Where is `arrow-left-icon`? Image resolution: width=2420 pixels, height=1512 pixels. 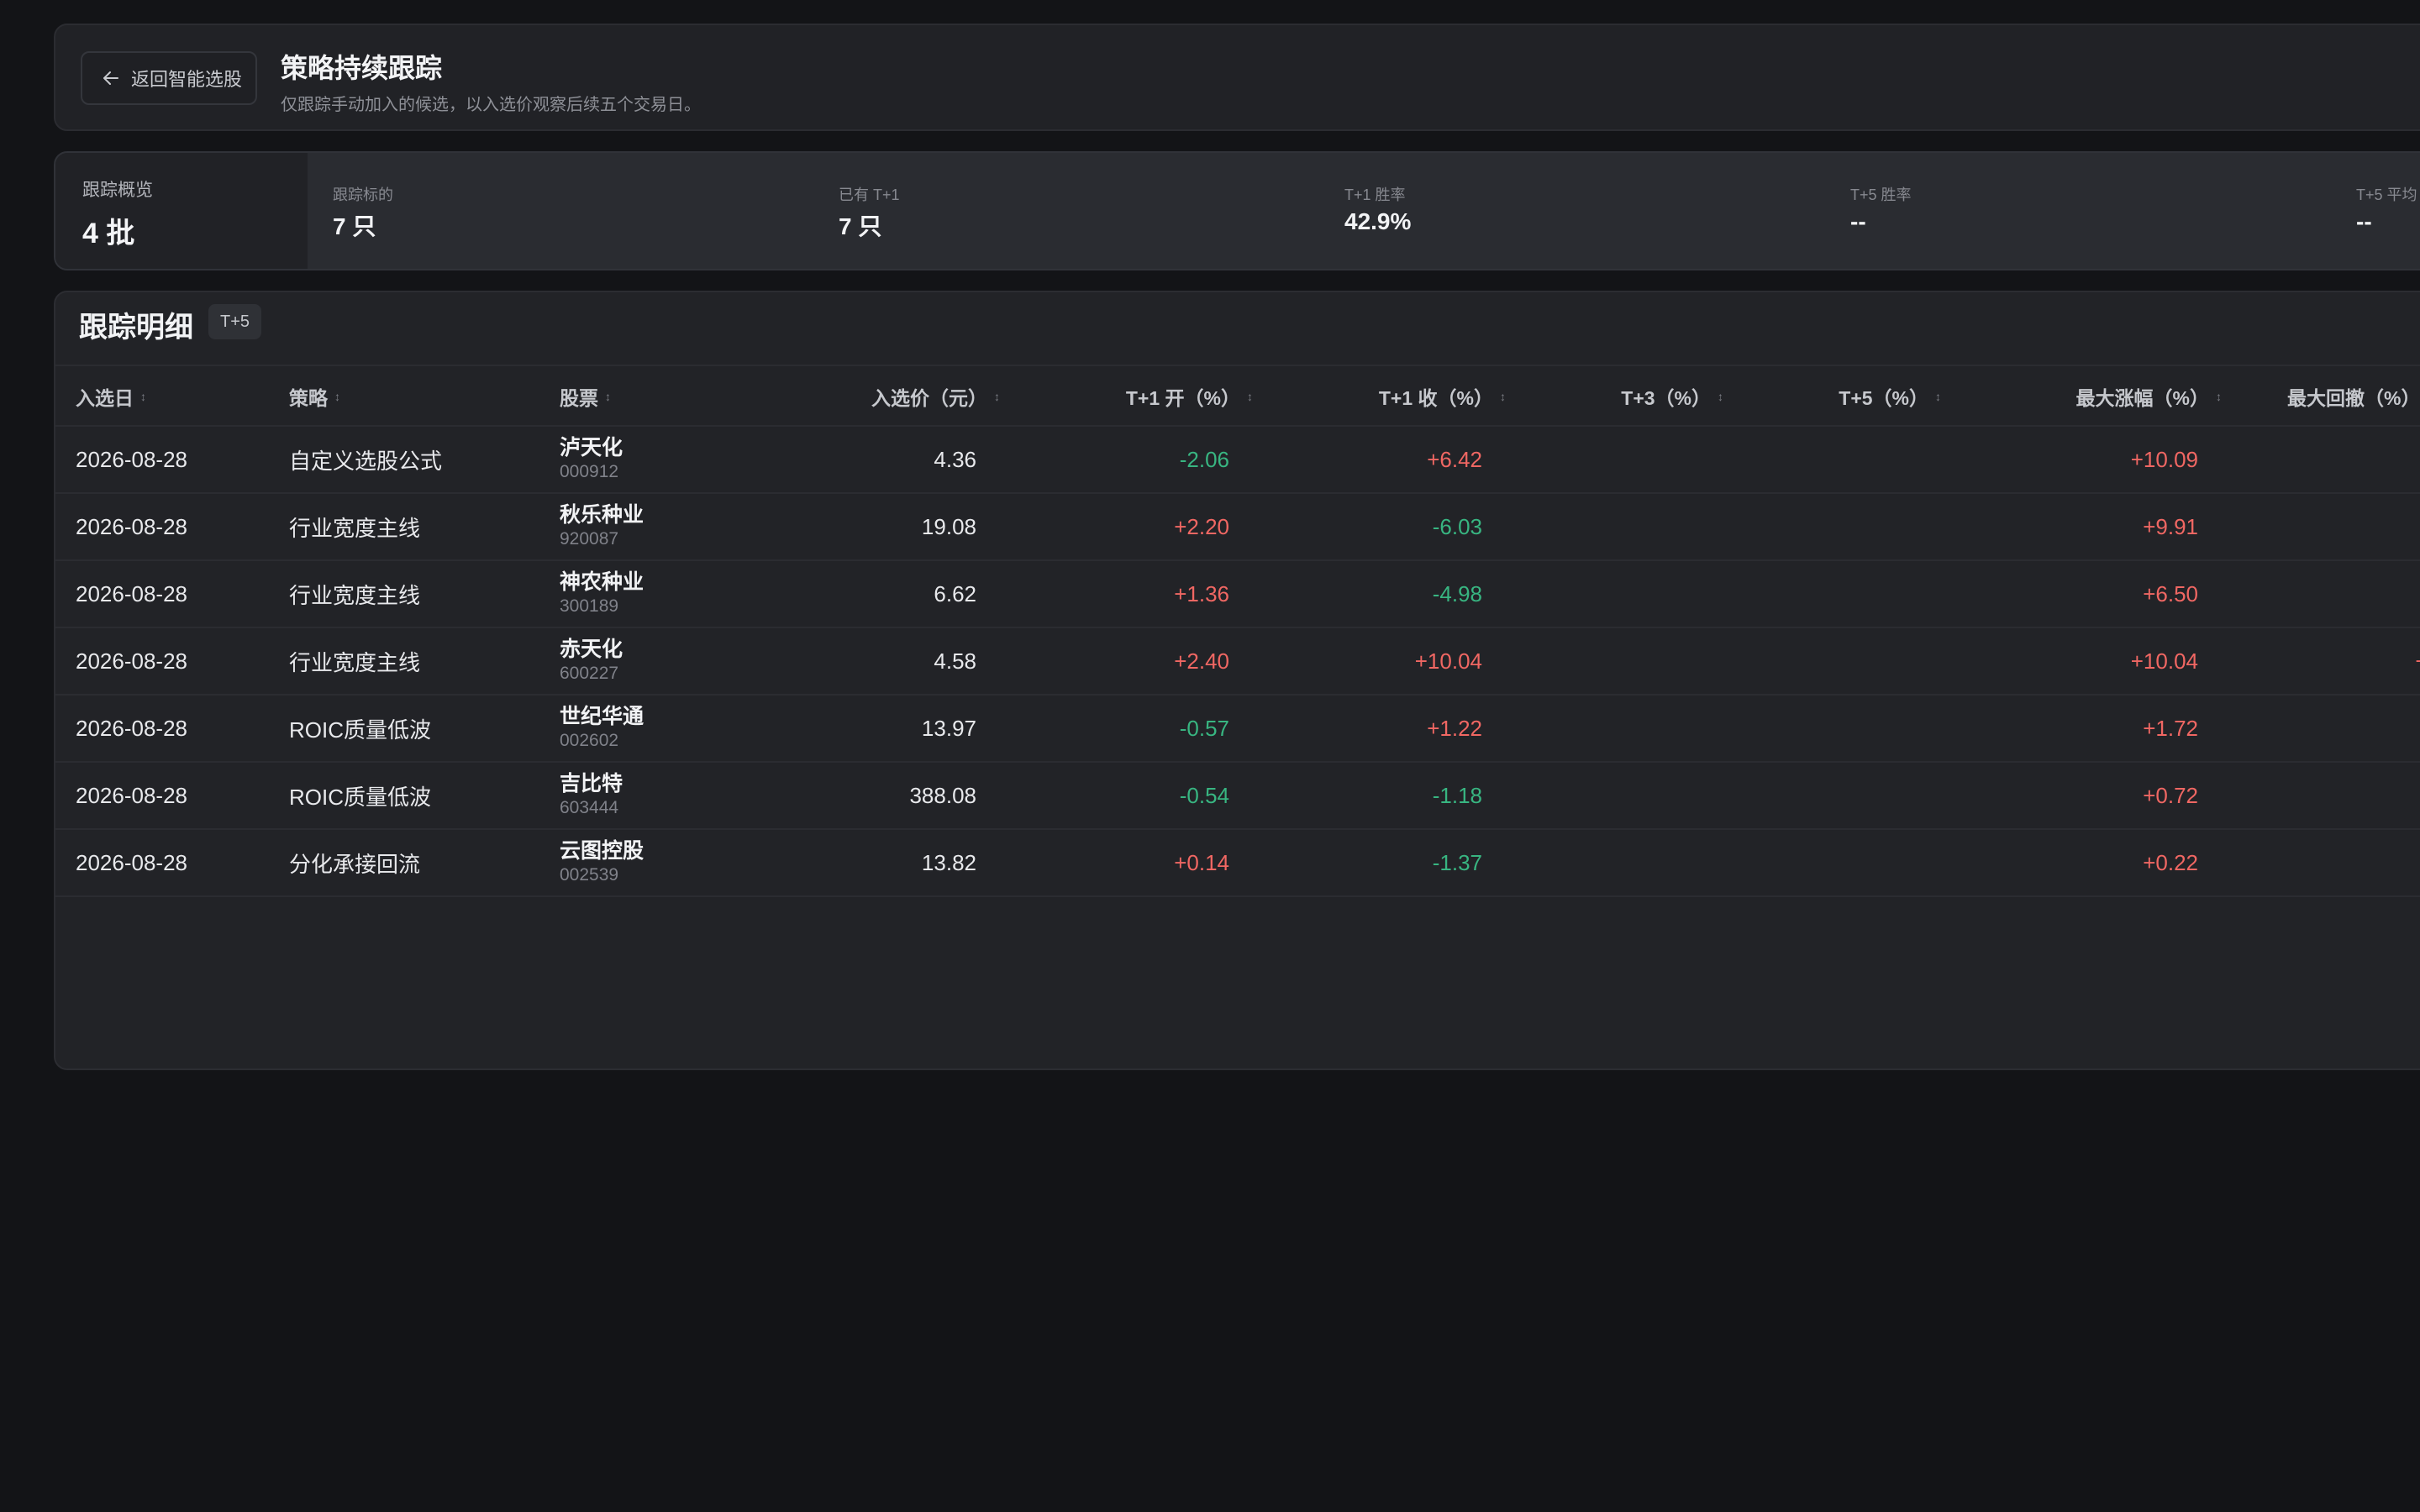 arrow-left-icon is located at coordinates (110, 78).